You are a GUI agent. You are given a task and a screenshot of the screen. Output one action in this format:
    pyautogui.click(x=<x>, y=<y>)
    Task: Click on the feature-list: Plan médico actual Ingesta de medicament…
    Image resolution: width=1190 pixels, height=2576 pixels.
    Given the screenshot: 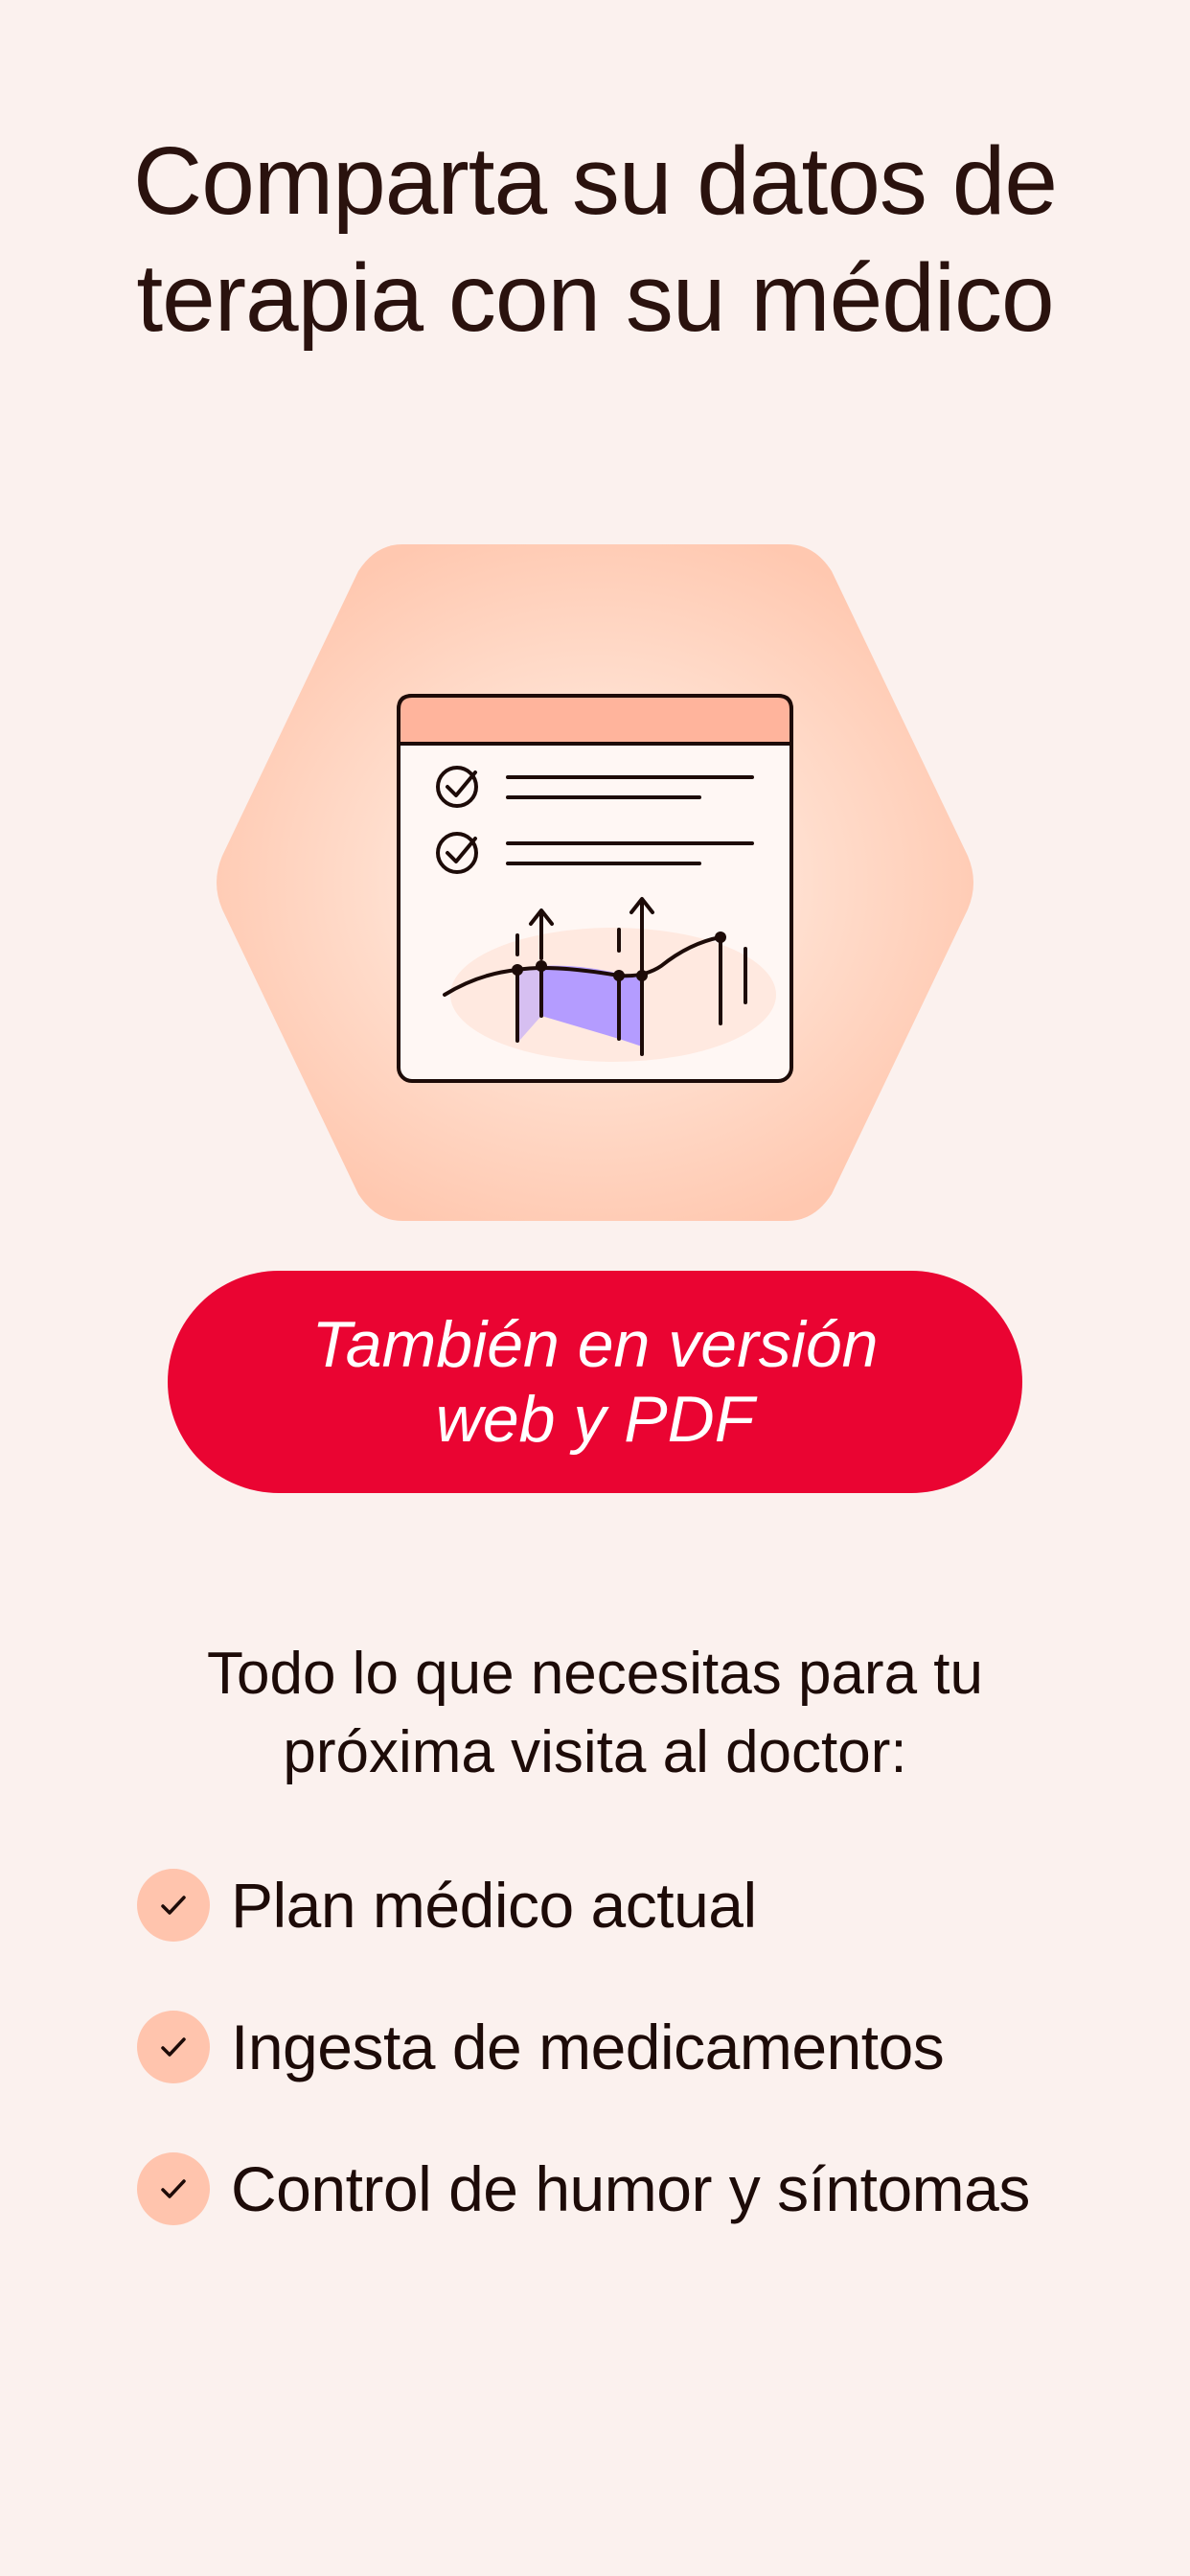 What is the action you would take?
    pyautogui.click(x=654, y=2081)
    